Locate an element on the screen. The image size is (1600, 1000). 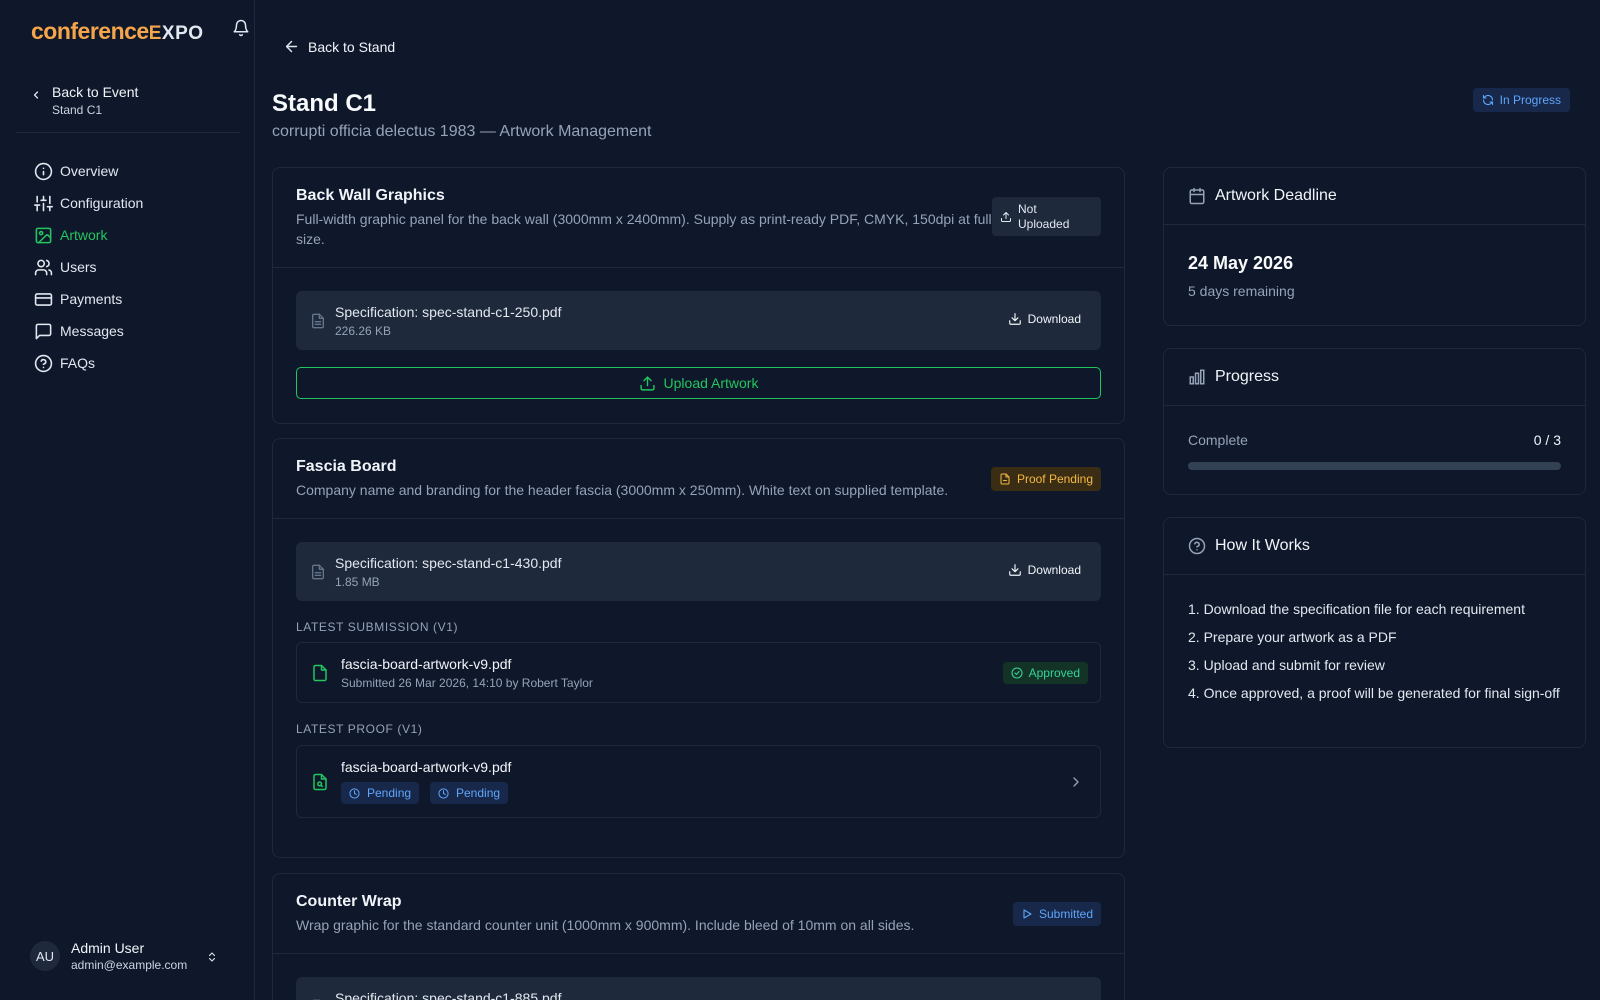
sidebar-item-payments: Payments is located at coordinates (88, 299).